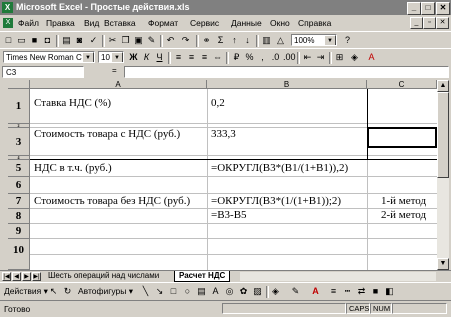 This screenshot has height=317, width=451. What do you see at coordinates (220, 40) in the screenshot?
I see `autosum-icon: Σ` at bounding box center [220, 40].